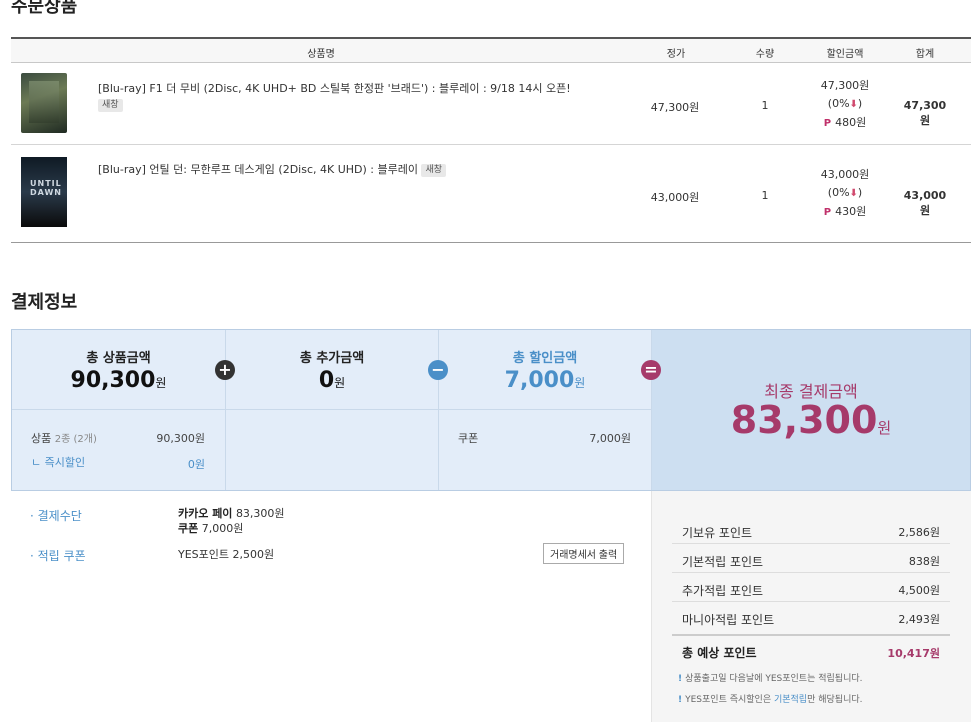 The height and width of the screenshot is (722, 974). I want to click on equals-icon: =, so click(651, 370).